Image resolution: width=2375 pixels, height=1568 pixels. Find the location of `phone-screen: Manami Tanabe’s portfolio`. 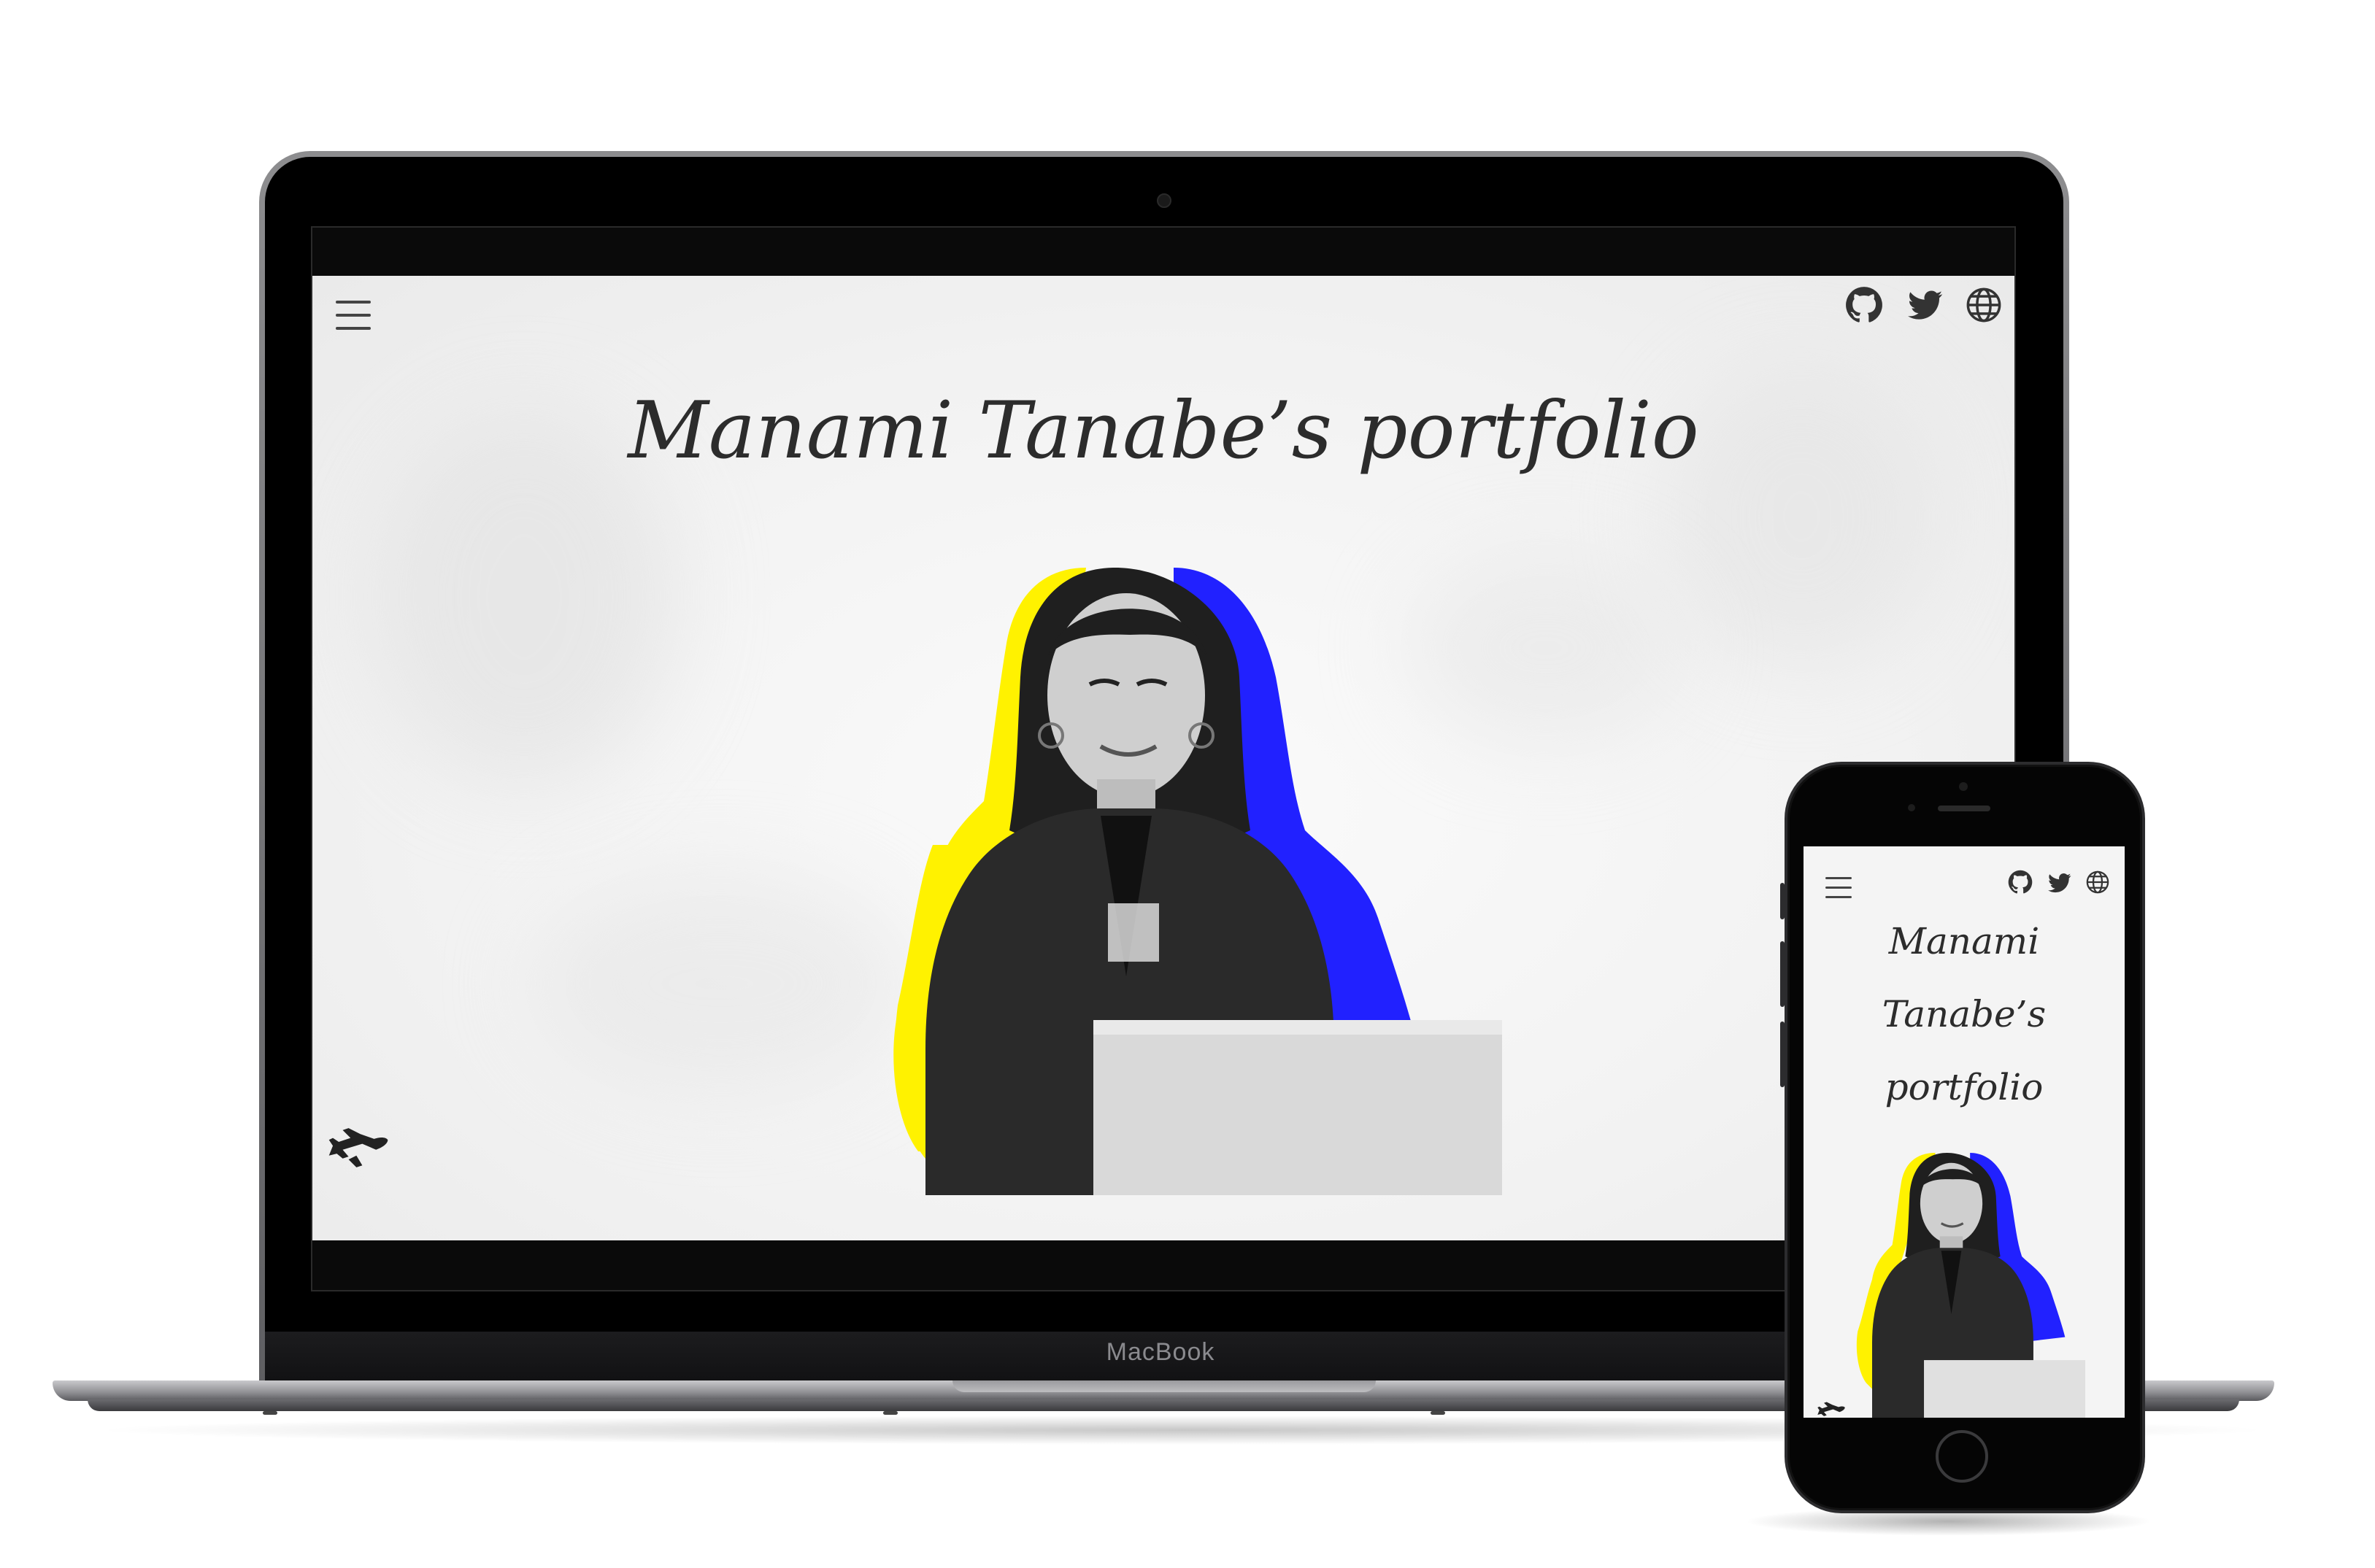

phone-screen: Manami Tanabe’s portfolio is located at coordinates (1964, 1132).